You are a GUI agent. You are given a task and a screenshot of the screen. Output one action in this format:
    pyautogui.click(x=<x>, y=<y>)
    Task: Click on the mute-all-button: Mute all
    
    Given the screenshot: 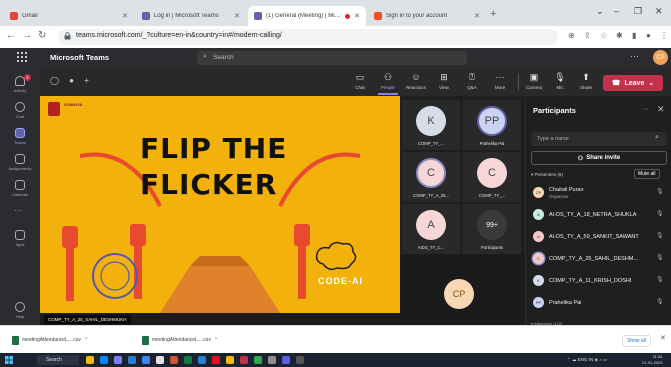 What is the action you would take?
    pyautogui.click(x=647, y=174)
    